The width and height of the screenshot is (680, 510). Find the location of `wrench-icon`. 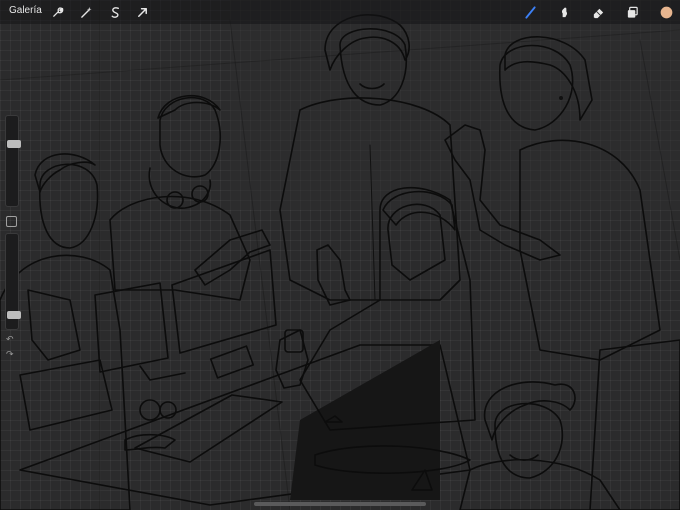

wrench-icon is located at coordinates (57, 12).